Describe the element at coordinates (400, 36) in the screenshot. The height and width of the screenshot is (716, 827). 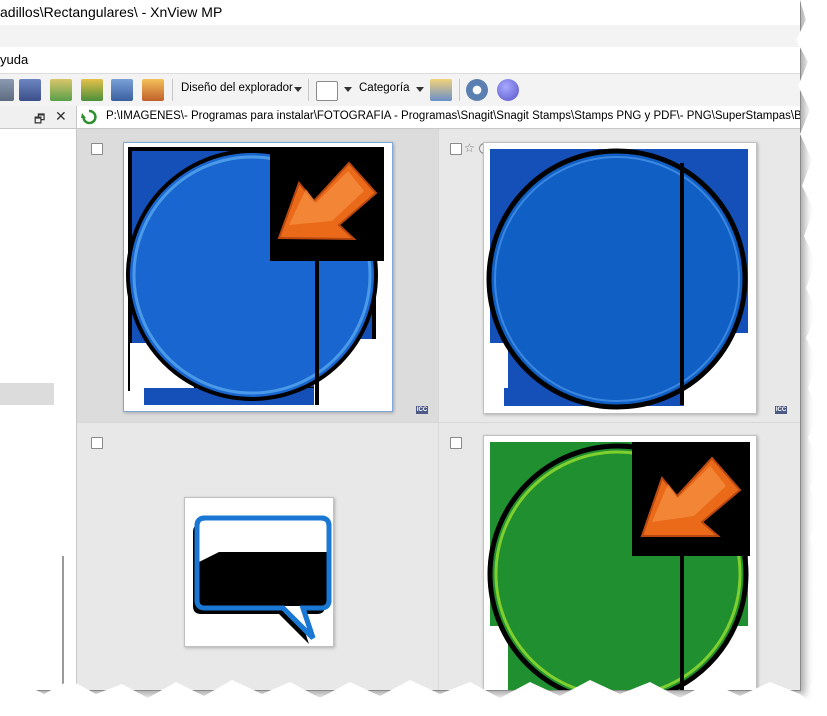
I see `title-area-blank` at that location.